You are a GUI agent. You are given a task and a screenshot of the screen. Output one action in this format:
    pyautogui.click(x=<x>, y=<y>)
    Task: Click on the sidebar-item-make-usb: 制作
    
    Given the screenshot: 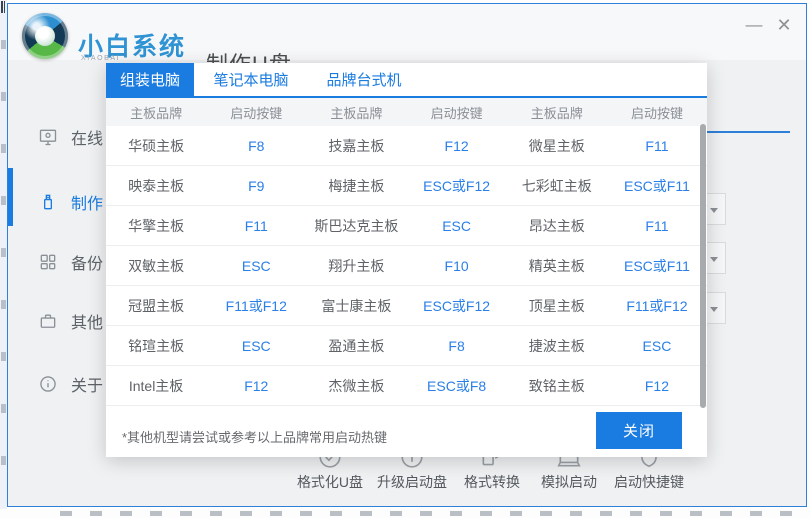 What is the action you would take?
    pyautogui.click(x=76, y=202)
    